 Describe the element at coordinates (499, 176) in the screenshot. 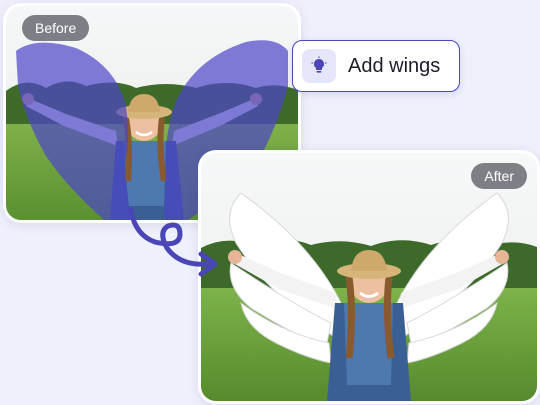

I see `after-badge: After` at that location.